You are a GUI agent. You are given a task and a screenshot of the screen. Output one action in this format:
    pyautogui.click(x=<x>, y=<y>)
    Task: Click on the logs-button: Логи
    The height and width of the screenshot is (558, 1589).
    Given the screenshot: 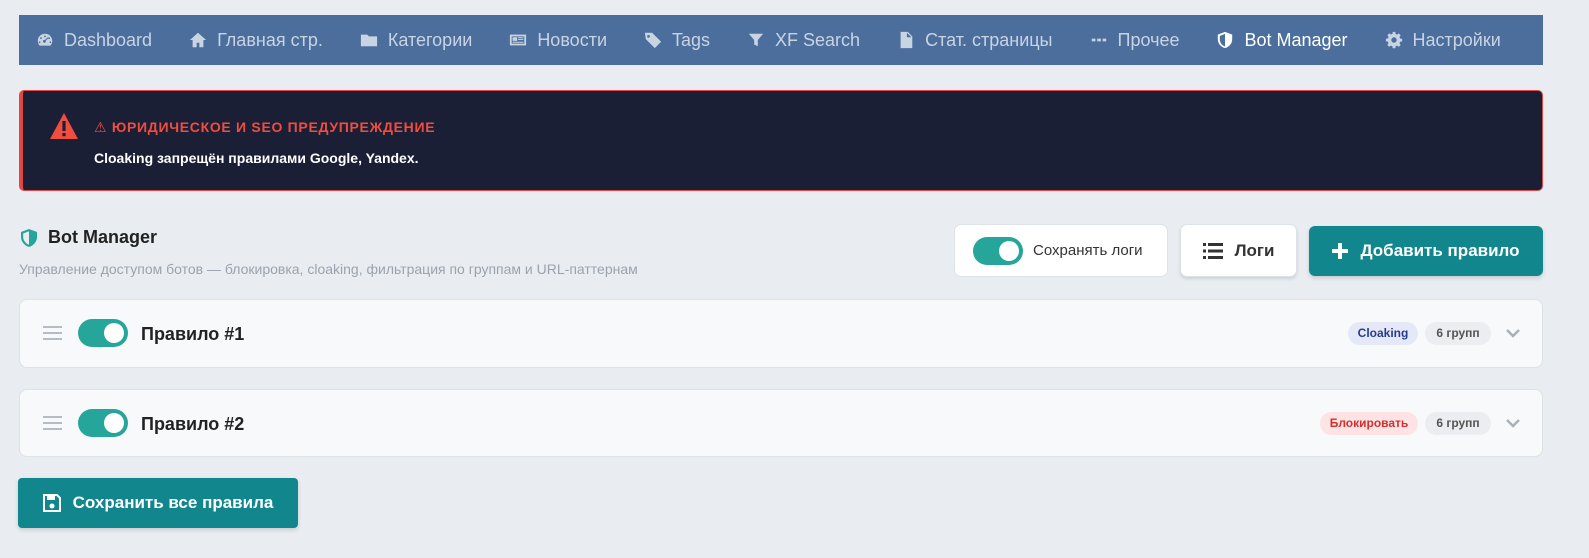 What is the action you would take?
    pyautogui.click(x=1238, y=250)
    